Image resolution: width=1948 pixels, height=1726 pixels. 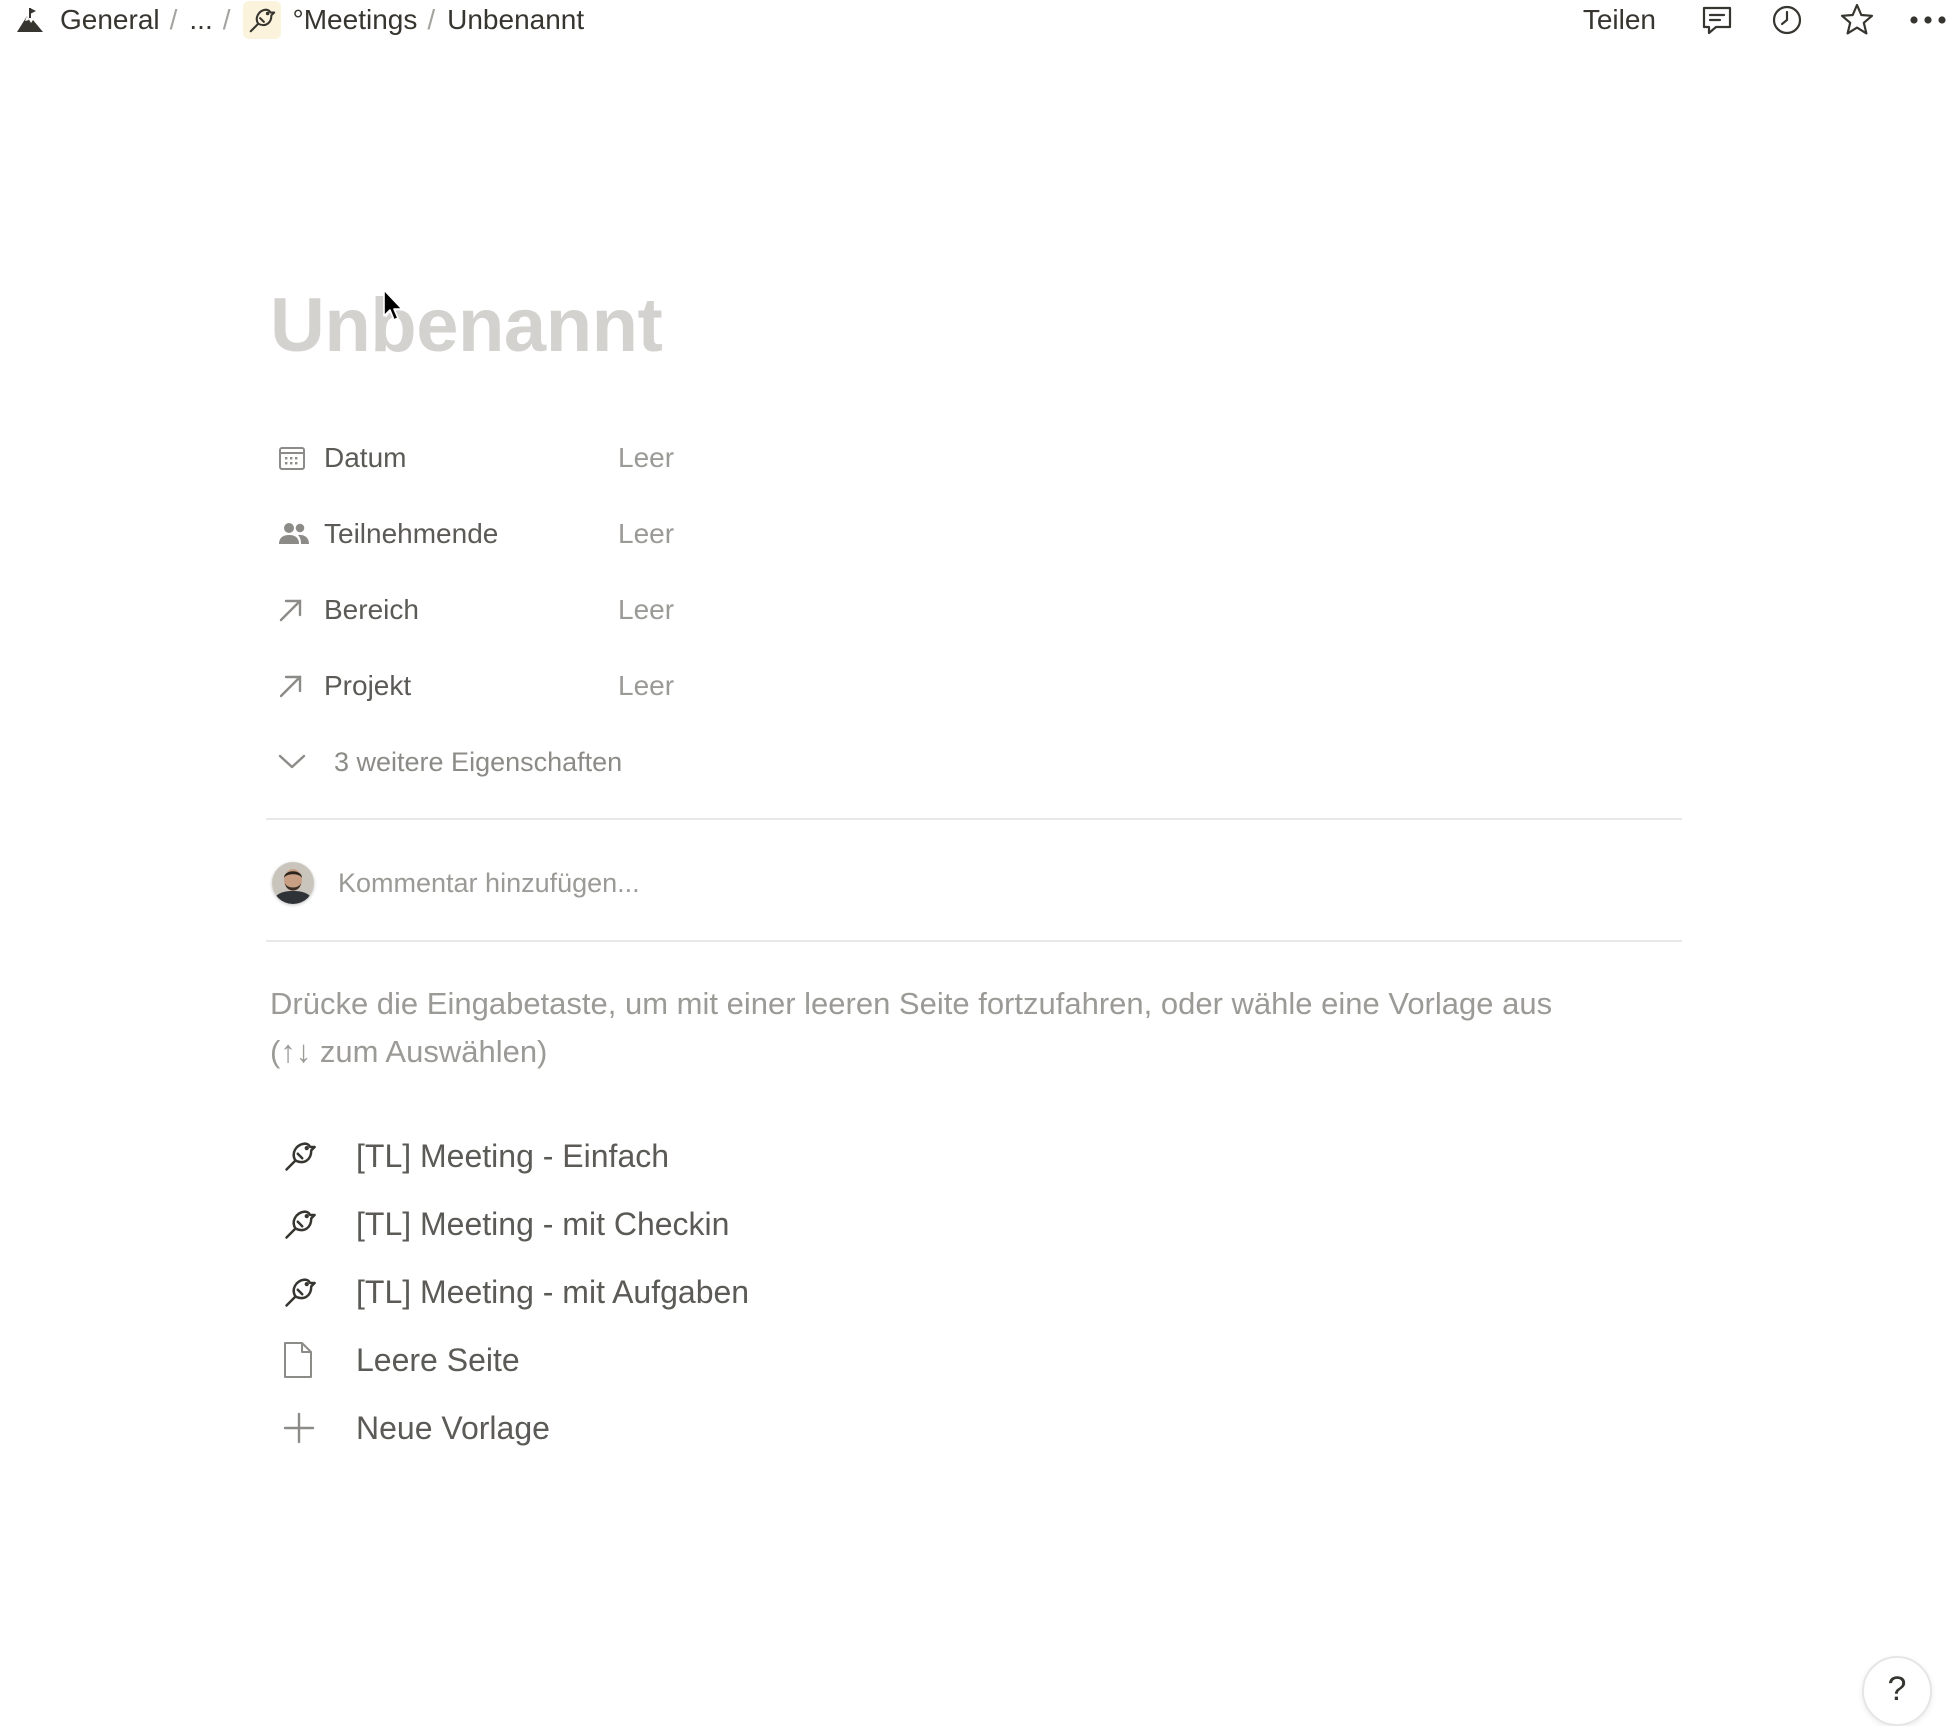 What do you see at coordinates (472, 458) in the screenshot?
I see `property-row-datum: Datum Leer` at bounding box center [472, 458].